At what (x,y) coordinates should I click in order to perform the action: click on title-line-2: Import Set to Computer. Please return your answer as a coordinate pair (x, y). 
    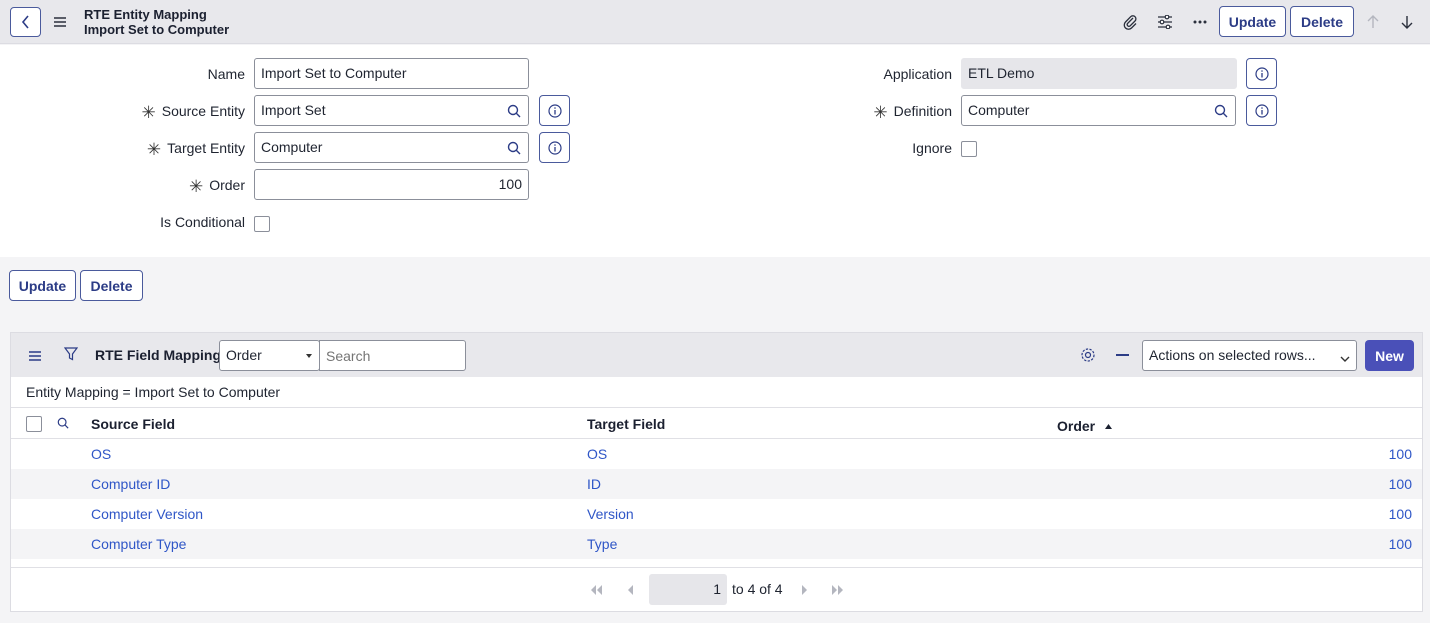
    Looking at the image, I should click on (157, 29).